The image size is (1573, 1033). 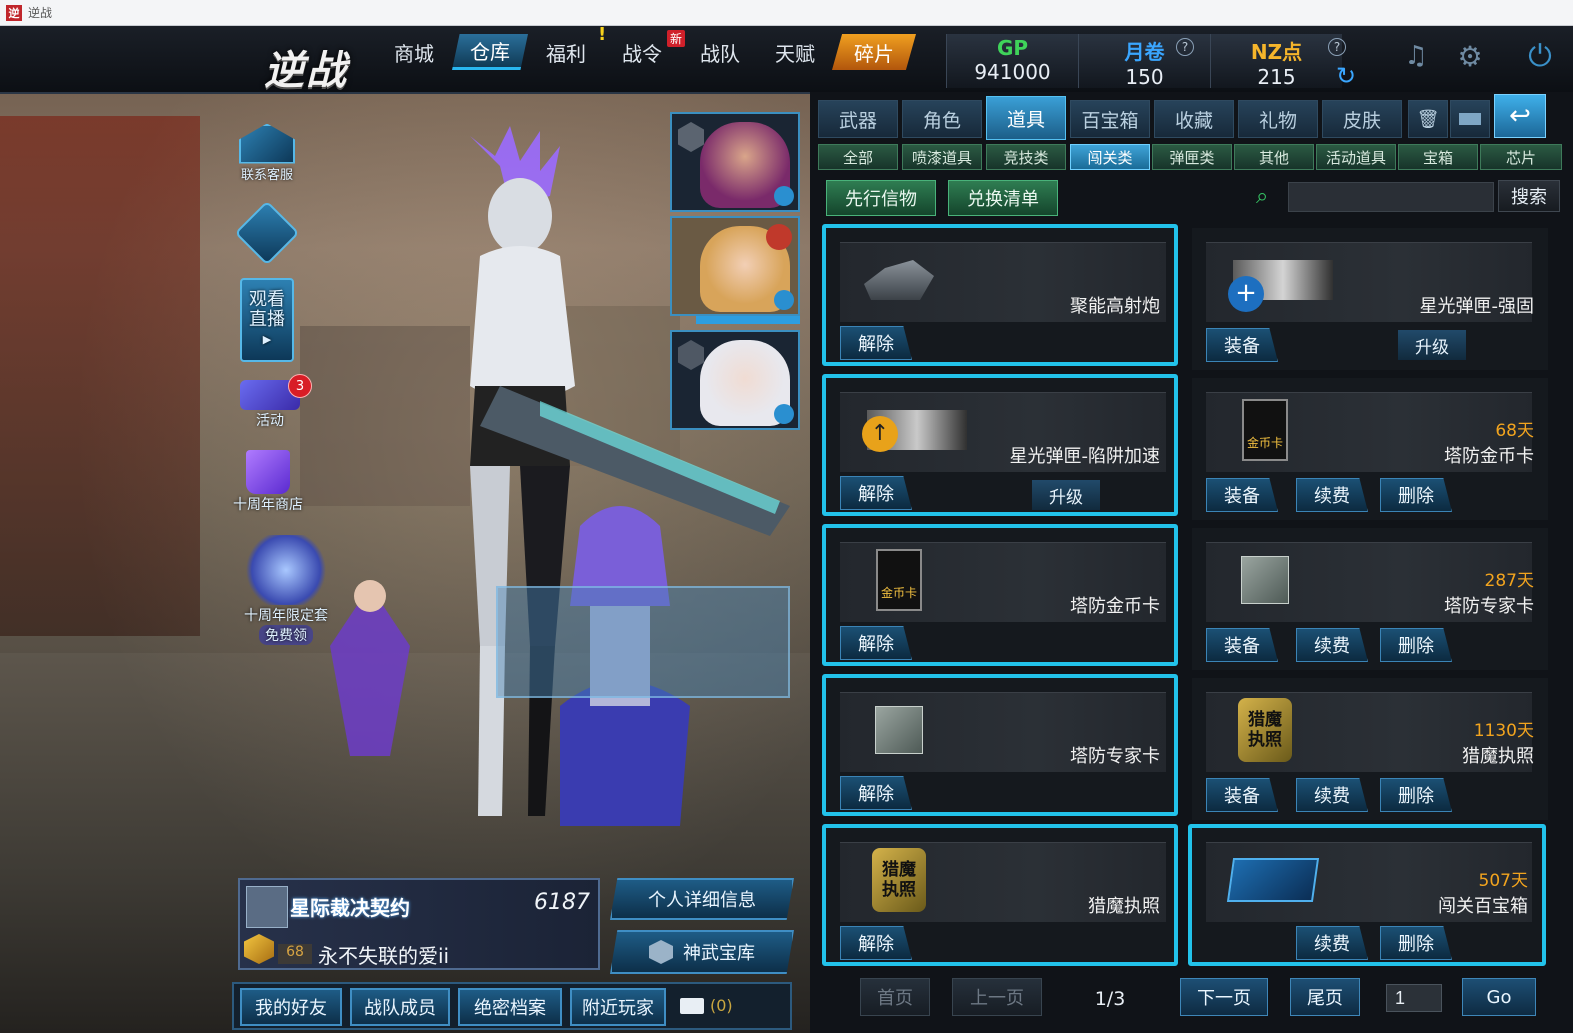 What do you see at coordinates (267, 143) in the screenshot?
I see `headset-icon` at bounding box center [267, 143].